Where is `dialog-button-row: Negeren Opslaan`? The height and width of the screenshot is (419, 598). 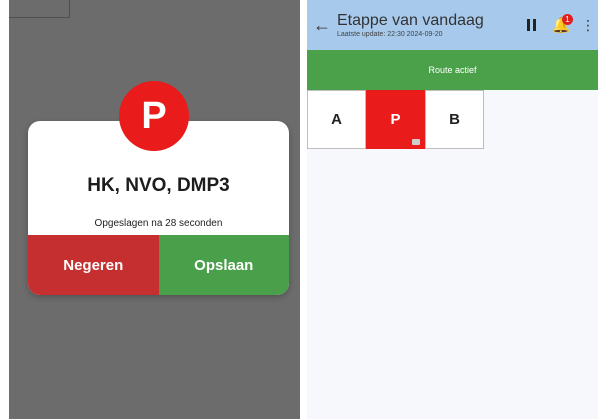 dialog-button-row: Negeren Opslaan is located at coordinates (158, 265).